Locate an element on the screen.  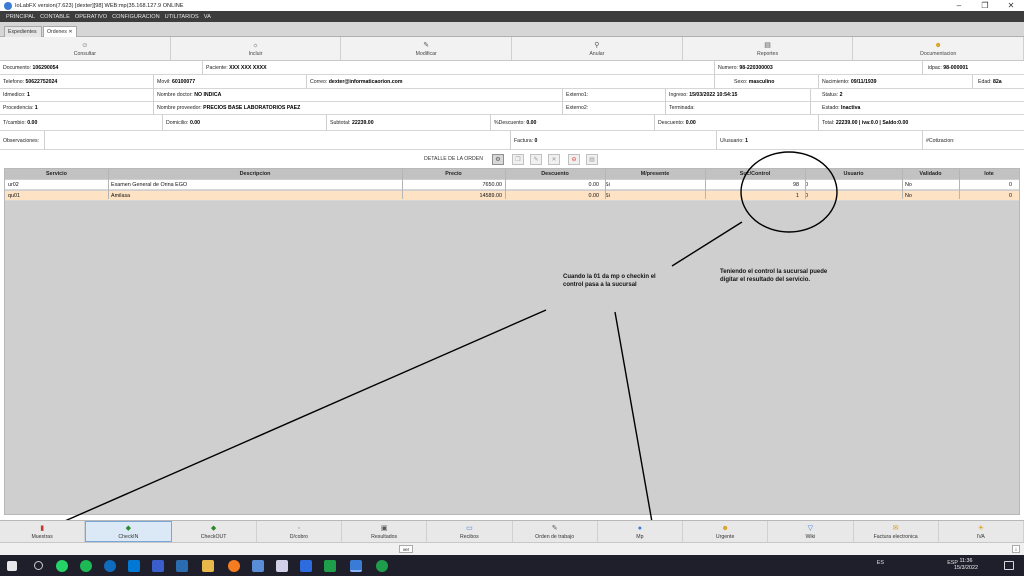
procedencia-field: Procedencia: 1 is located at coordinates (20, 108).